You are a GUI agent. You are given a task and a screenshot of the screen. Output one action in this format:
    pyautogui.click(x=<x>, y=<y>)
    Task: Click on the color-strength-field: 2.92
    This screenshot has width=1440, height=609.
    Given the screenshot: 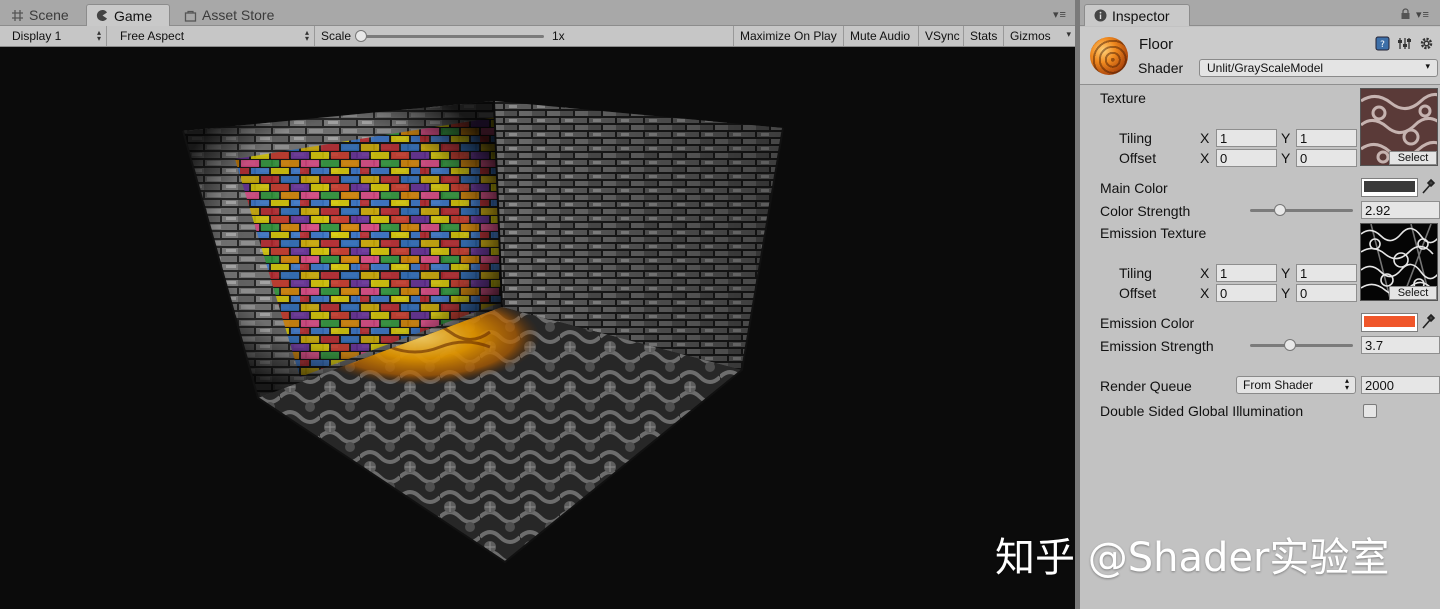 What is the action you would take?
    pyautogui.click(x=1400, y=210)
    